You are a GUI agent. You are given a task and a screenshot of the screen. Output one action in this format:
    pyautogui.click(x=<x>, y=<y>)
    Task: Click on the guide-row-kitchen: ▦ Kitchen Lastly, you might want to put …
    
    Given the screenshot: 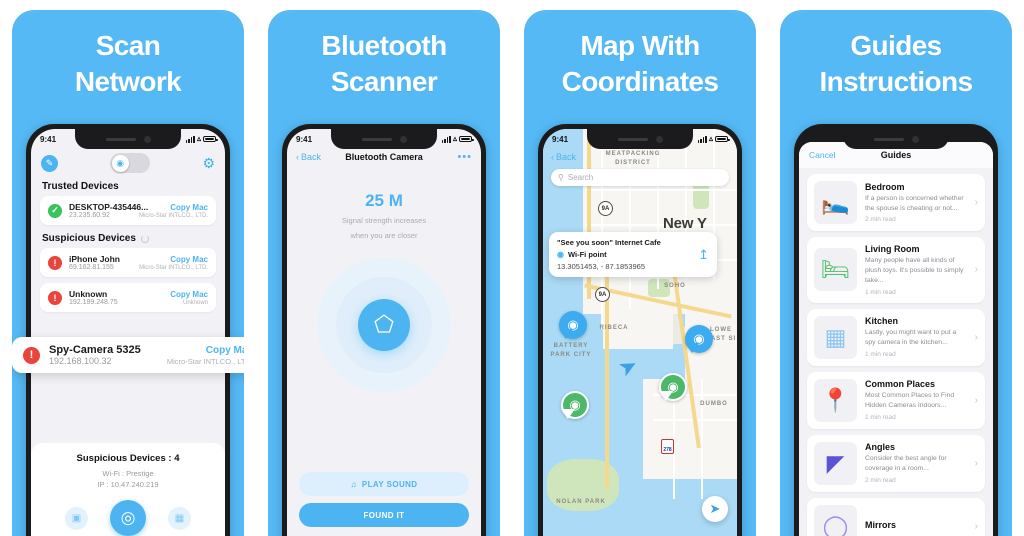 What is the action you would take?
    pyautogui.click(x=896, y=337)
    